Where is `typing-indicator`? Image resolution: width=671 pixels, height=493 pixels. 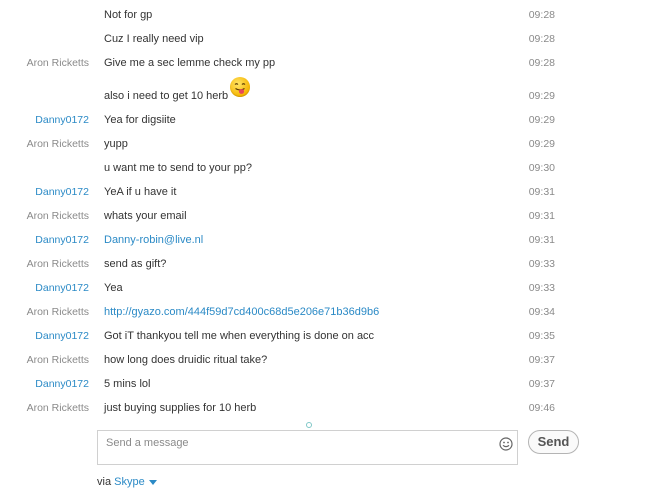
typing-indicator is located at coordinates (309, 425).